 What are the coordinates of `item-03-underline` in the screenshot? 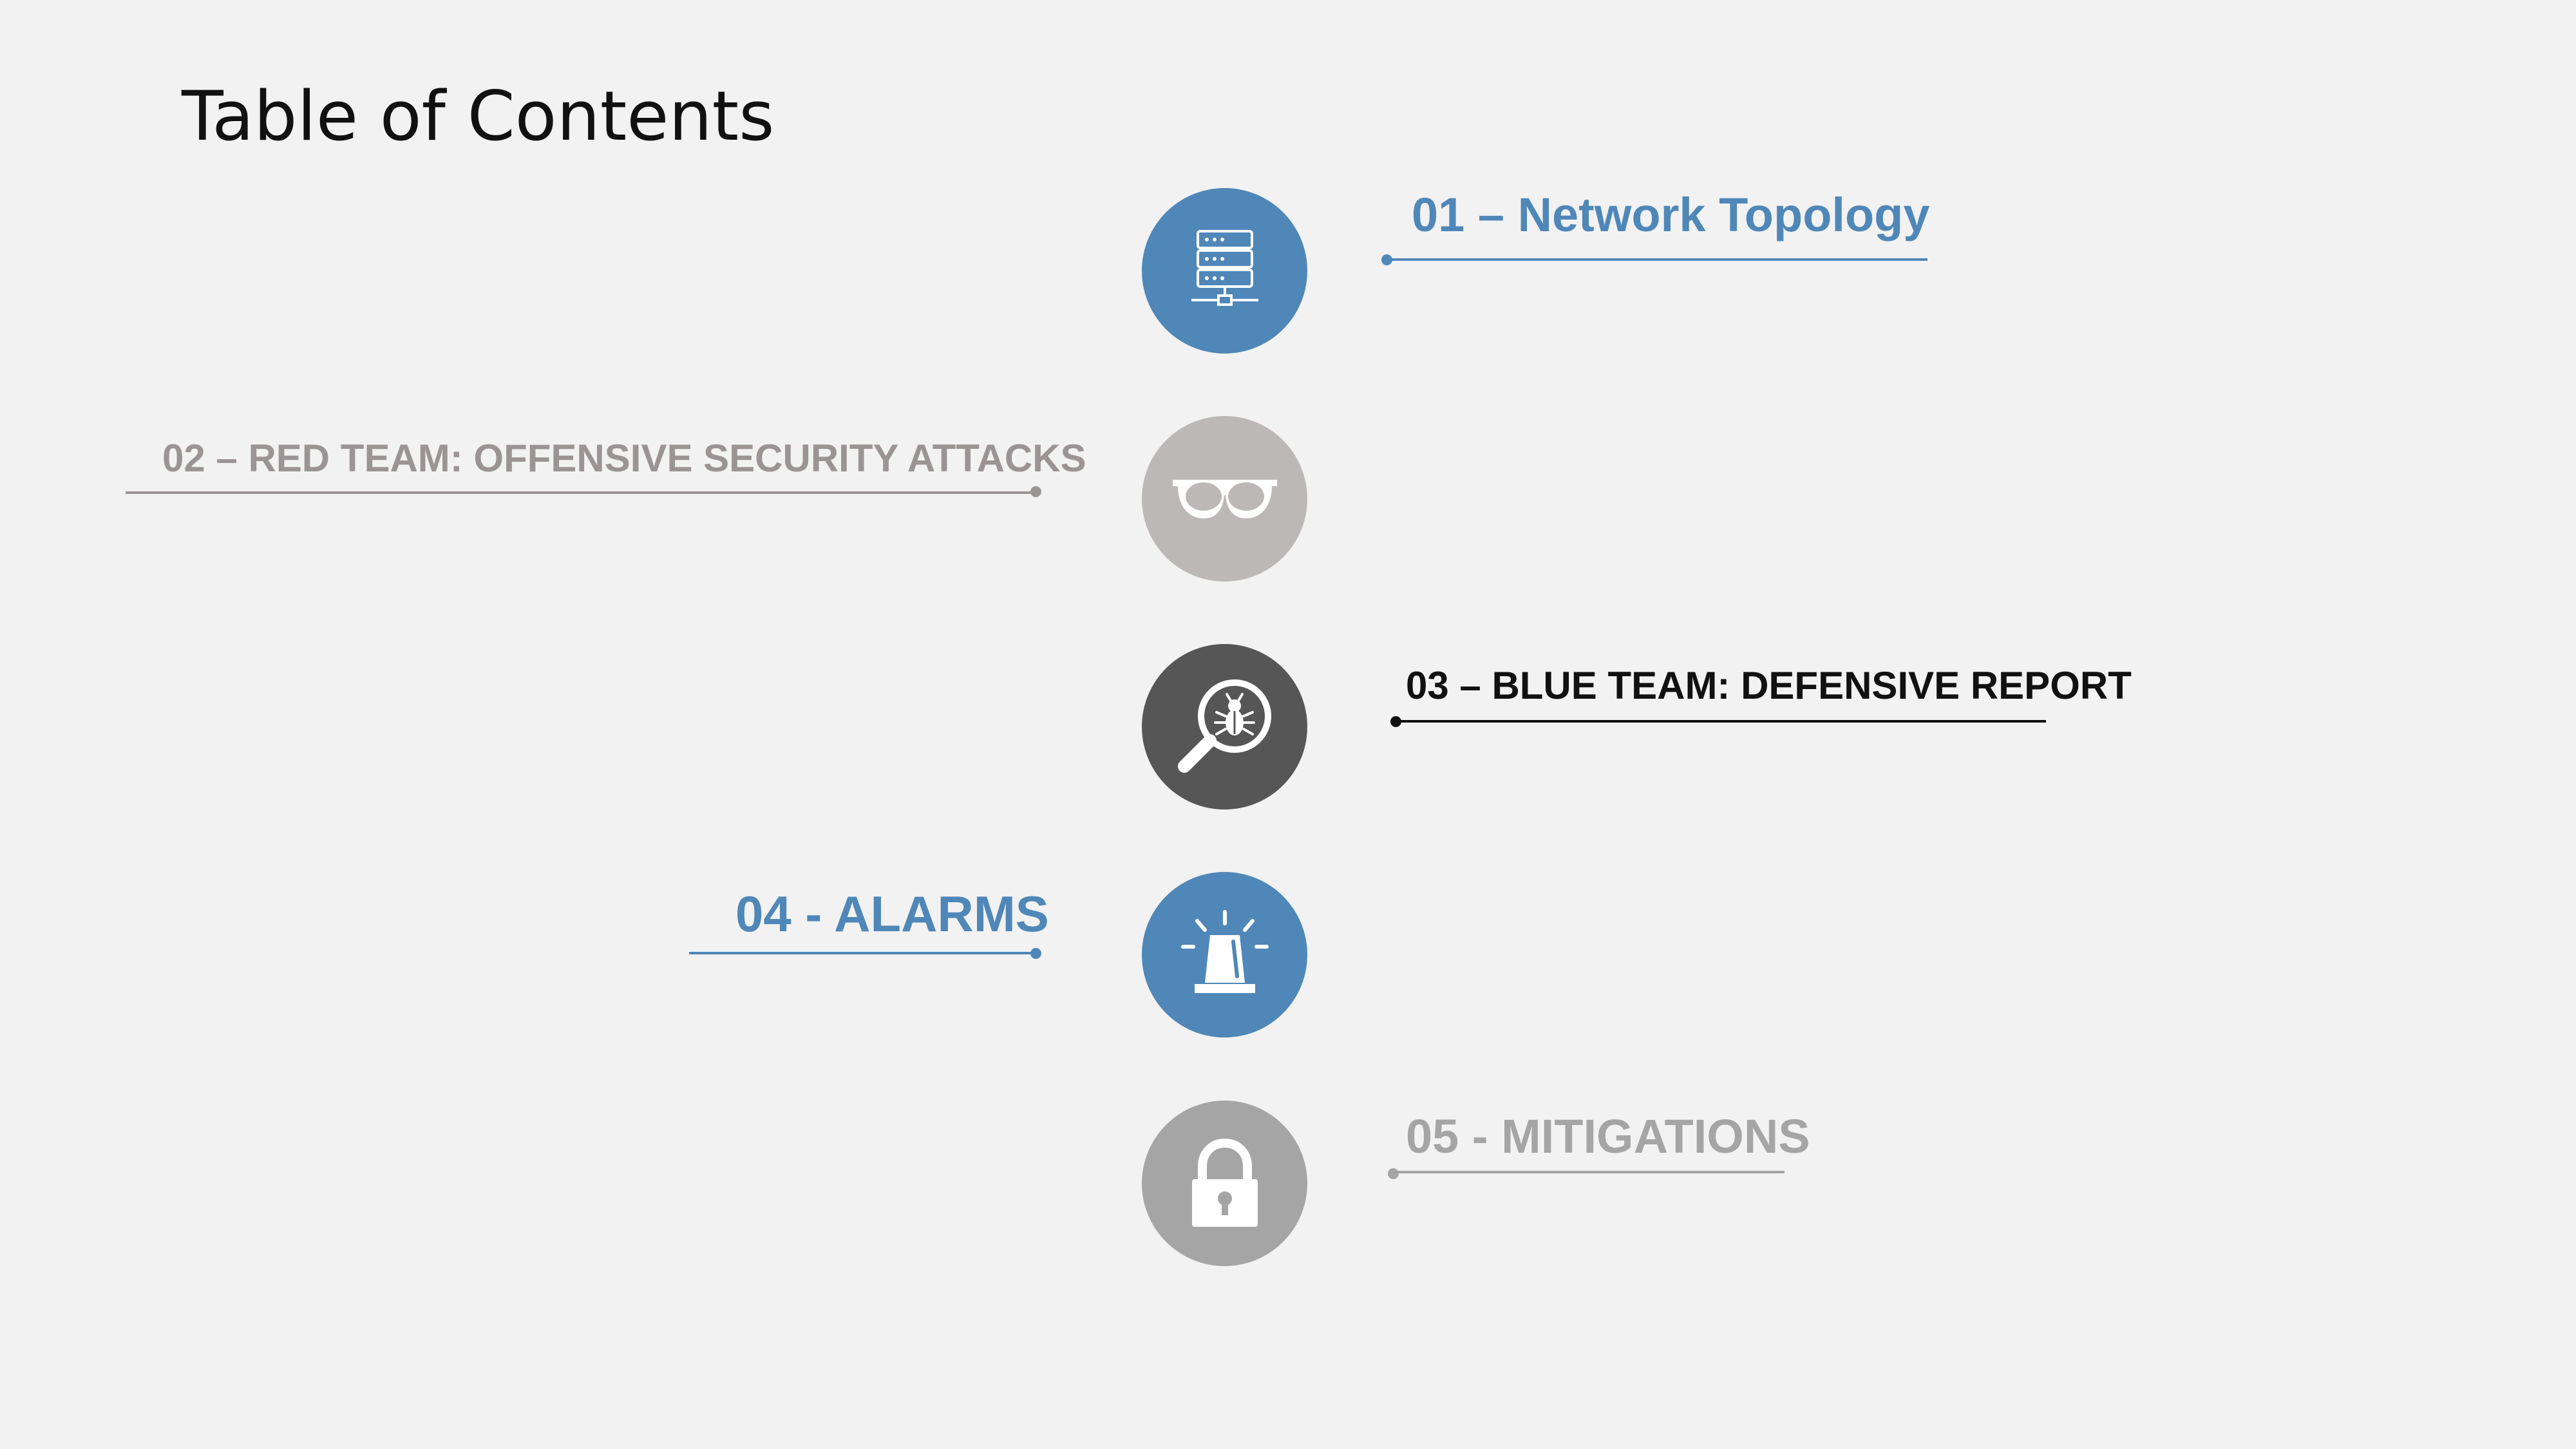 It's located at (1721, 721).